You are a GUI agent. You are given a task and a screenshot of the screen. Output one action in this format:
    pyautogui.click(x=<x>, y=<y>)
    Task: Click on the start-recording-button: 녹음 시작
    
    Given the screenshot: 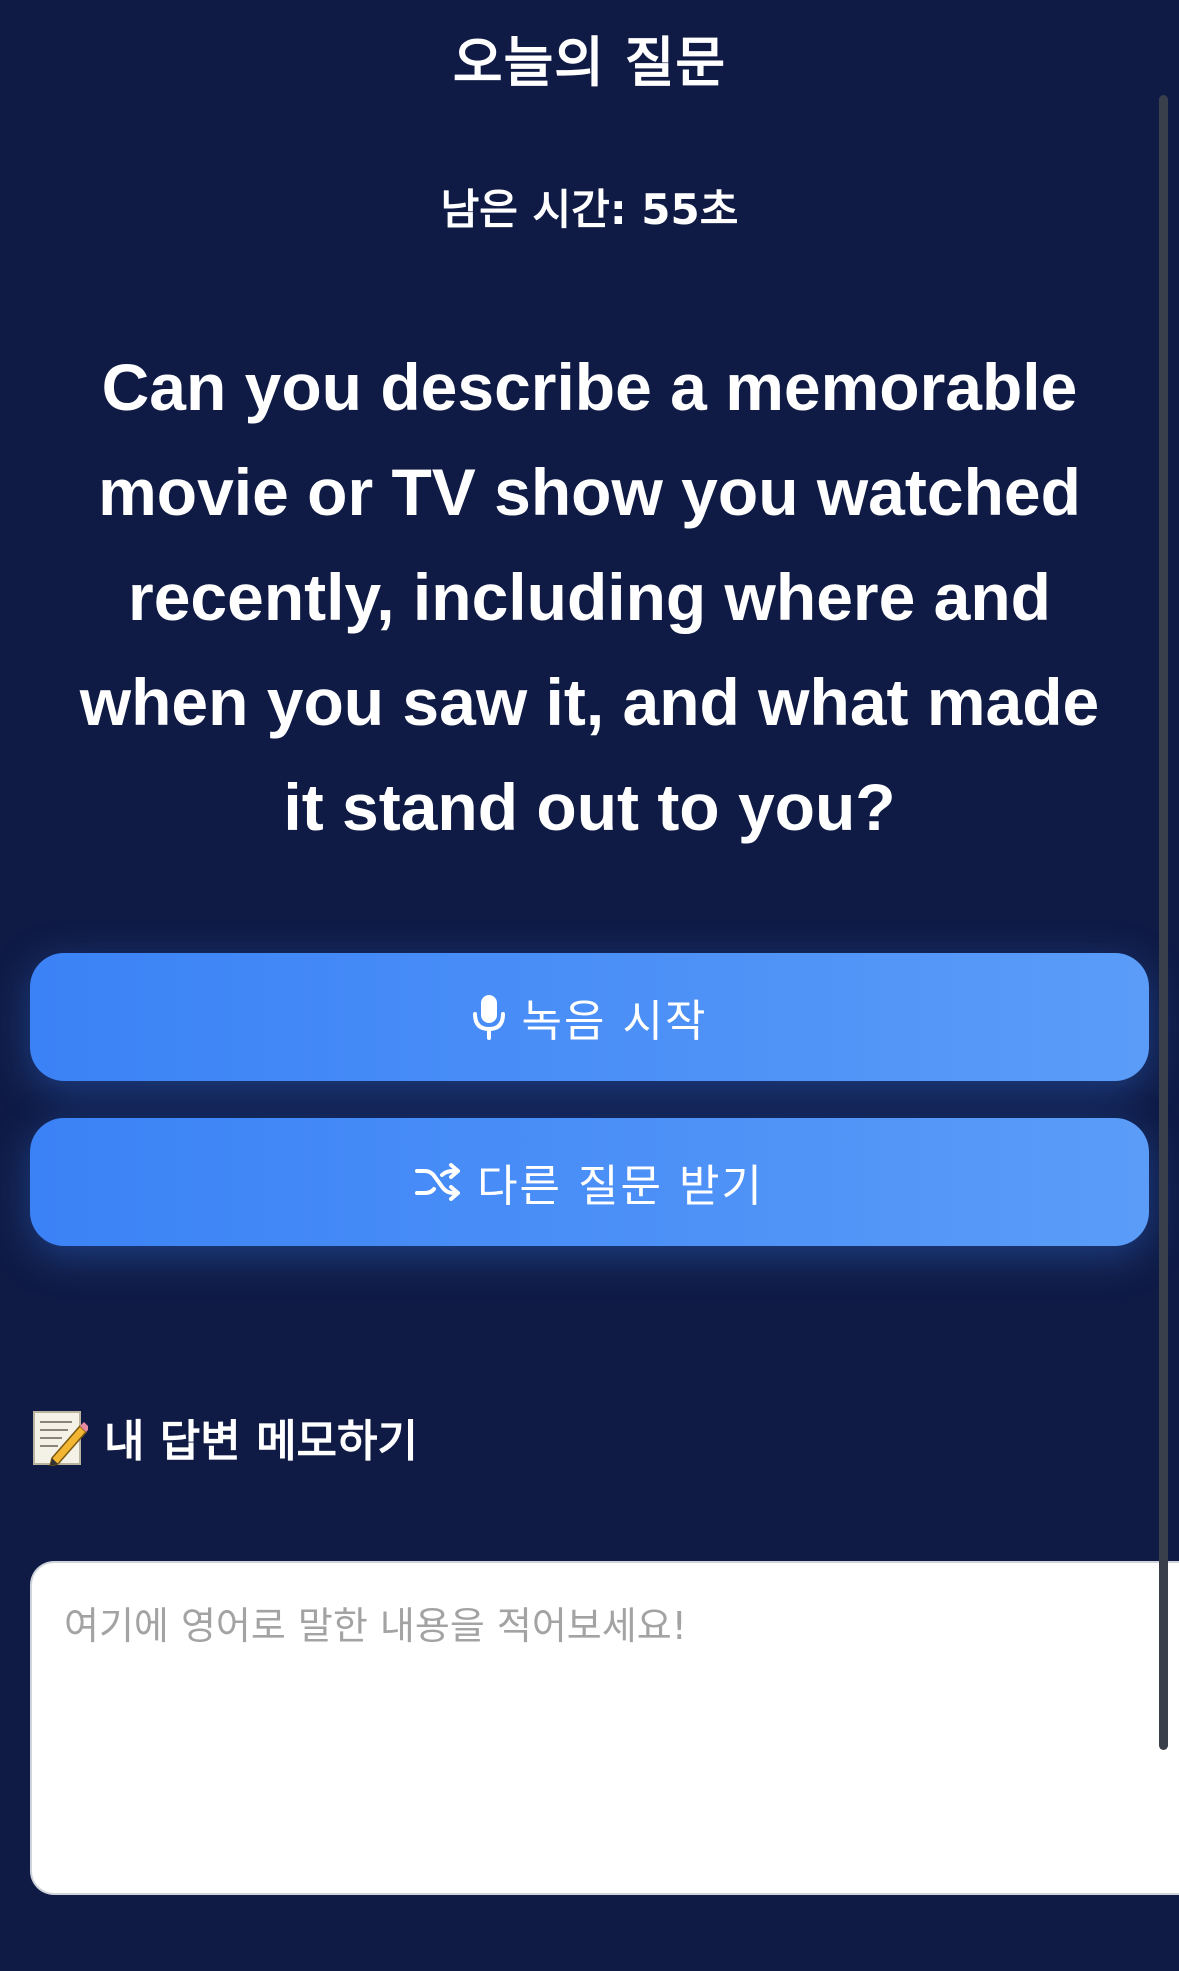 What is the action you would take?
    pyautogui.click(x=589, y=1017)
    